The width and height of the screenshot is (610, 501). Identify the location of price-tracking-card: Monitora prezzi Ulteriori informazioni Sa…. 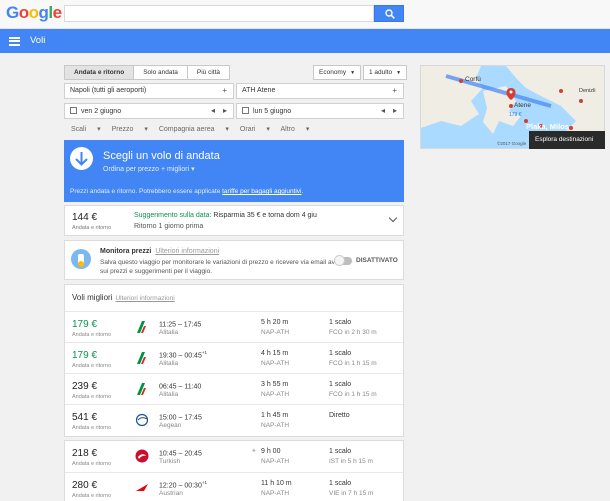
(234, 260).